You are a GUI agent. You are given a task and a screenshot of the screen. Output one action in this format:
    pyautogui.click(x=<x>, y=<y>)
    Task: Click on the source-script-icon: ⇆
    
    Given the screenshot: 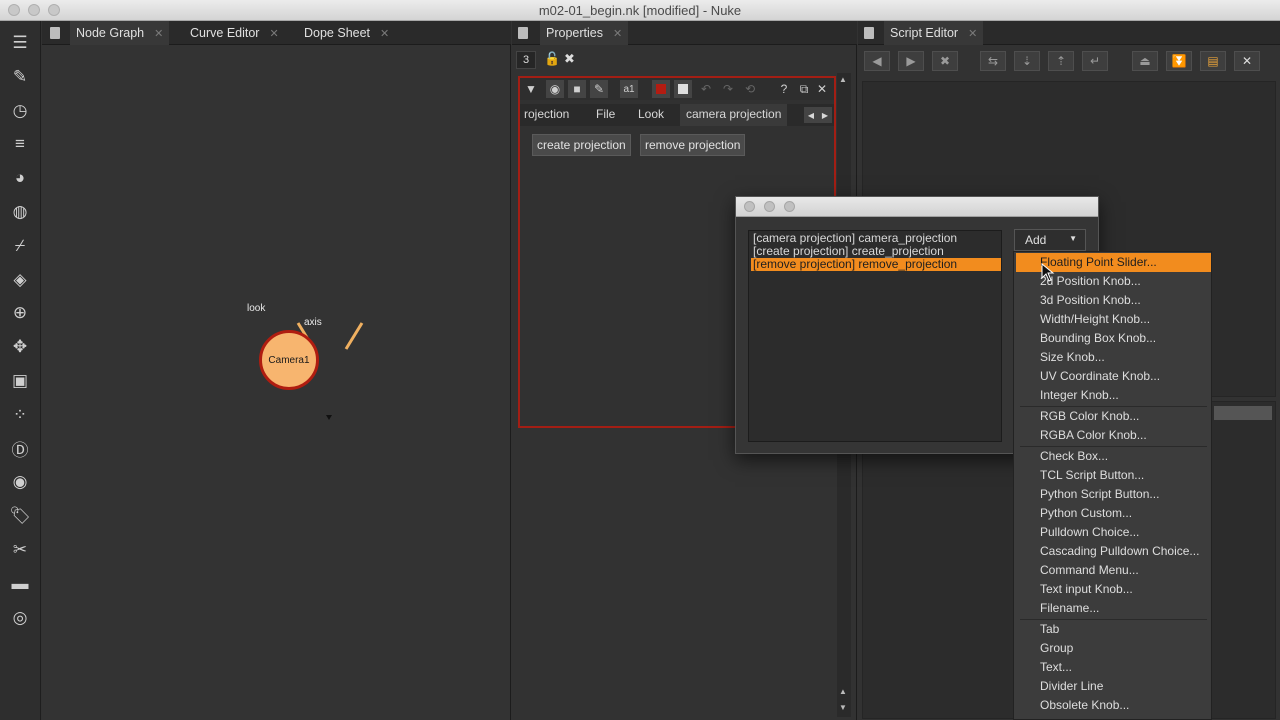 What is the action you would take?
    pyautogui.click(x=993, y=61)
    